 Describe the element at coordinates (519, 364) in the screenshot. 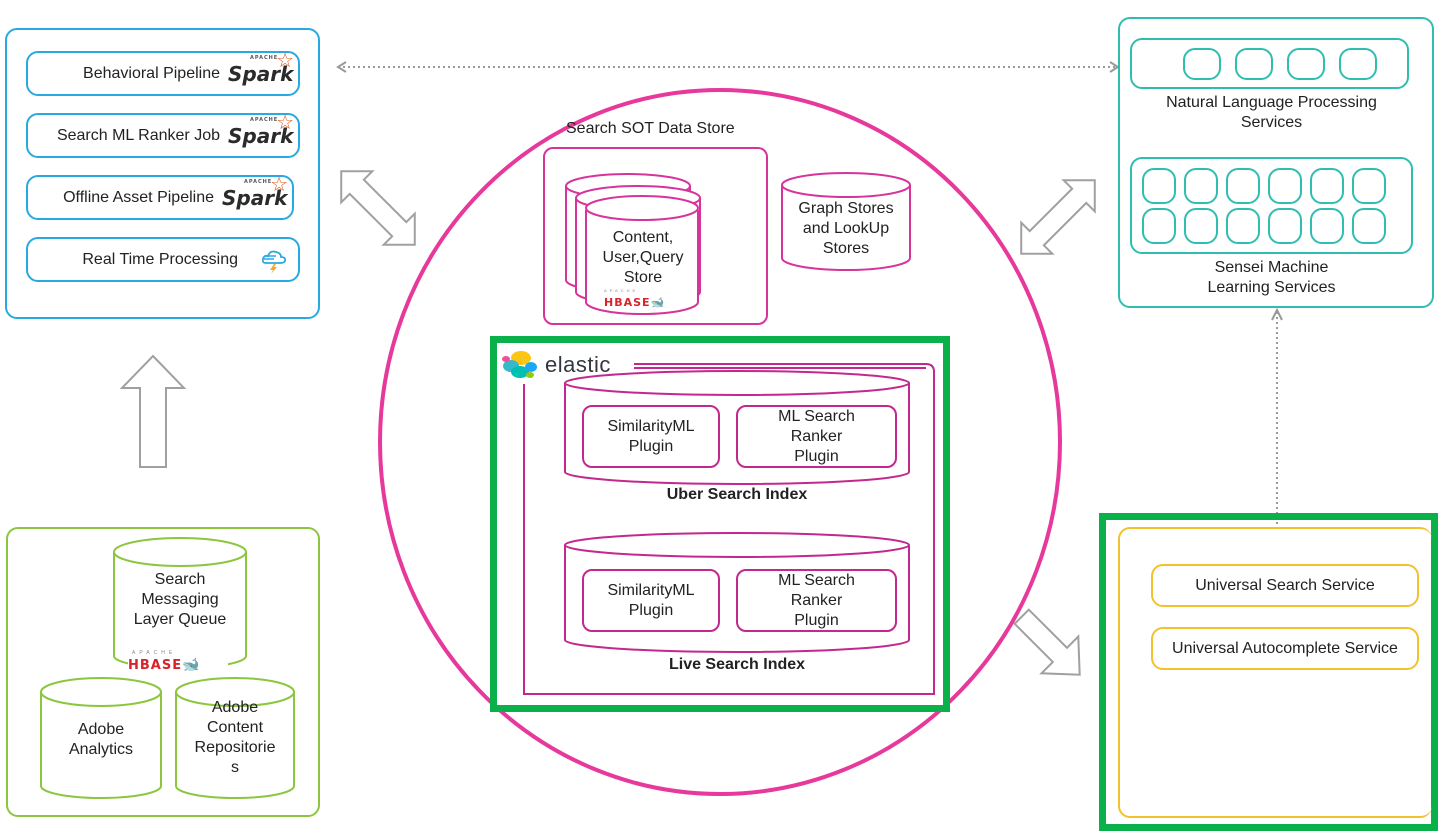

I see `elastic-icon` at that location.